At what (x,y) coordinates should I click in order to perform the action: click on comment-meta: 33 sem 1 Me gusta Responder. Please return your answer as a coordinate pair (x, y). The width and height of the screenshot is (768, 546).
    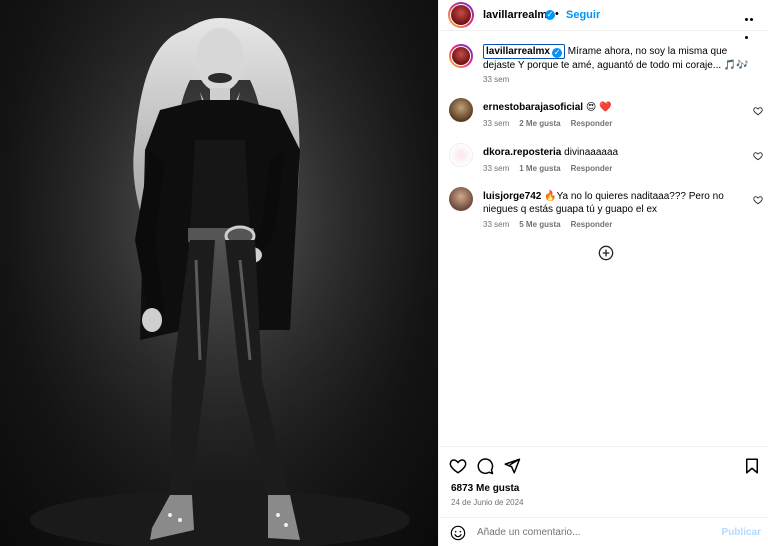
    Looking at the image, I should click on (547, 168).